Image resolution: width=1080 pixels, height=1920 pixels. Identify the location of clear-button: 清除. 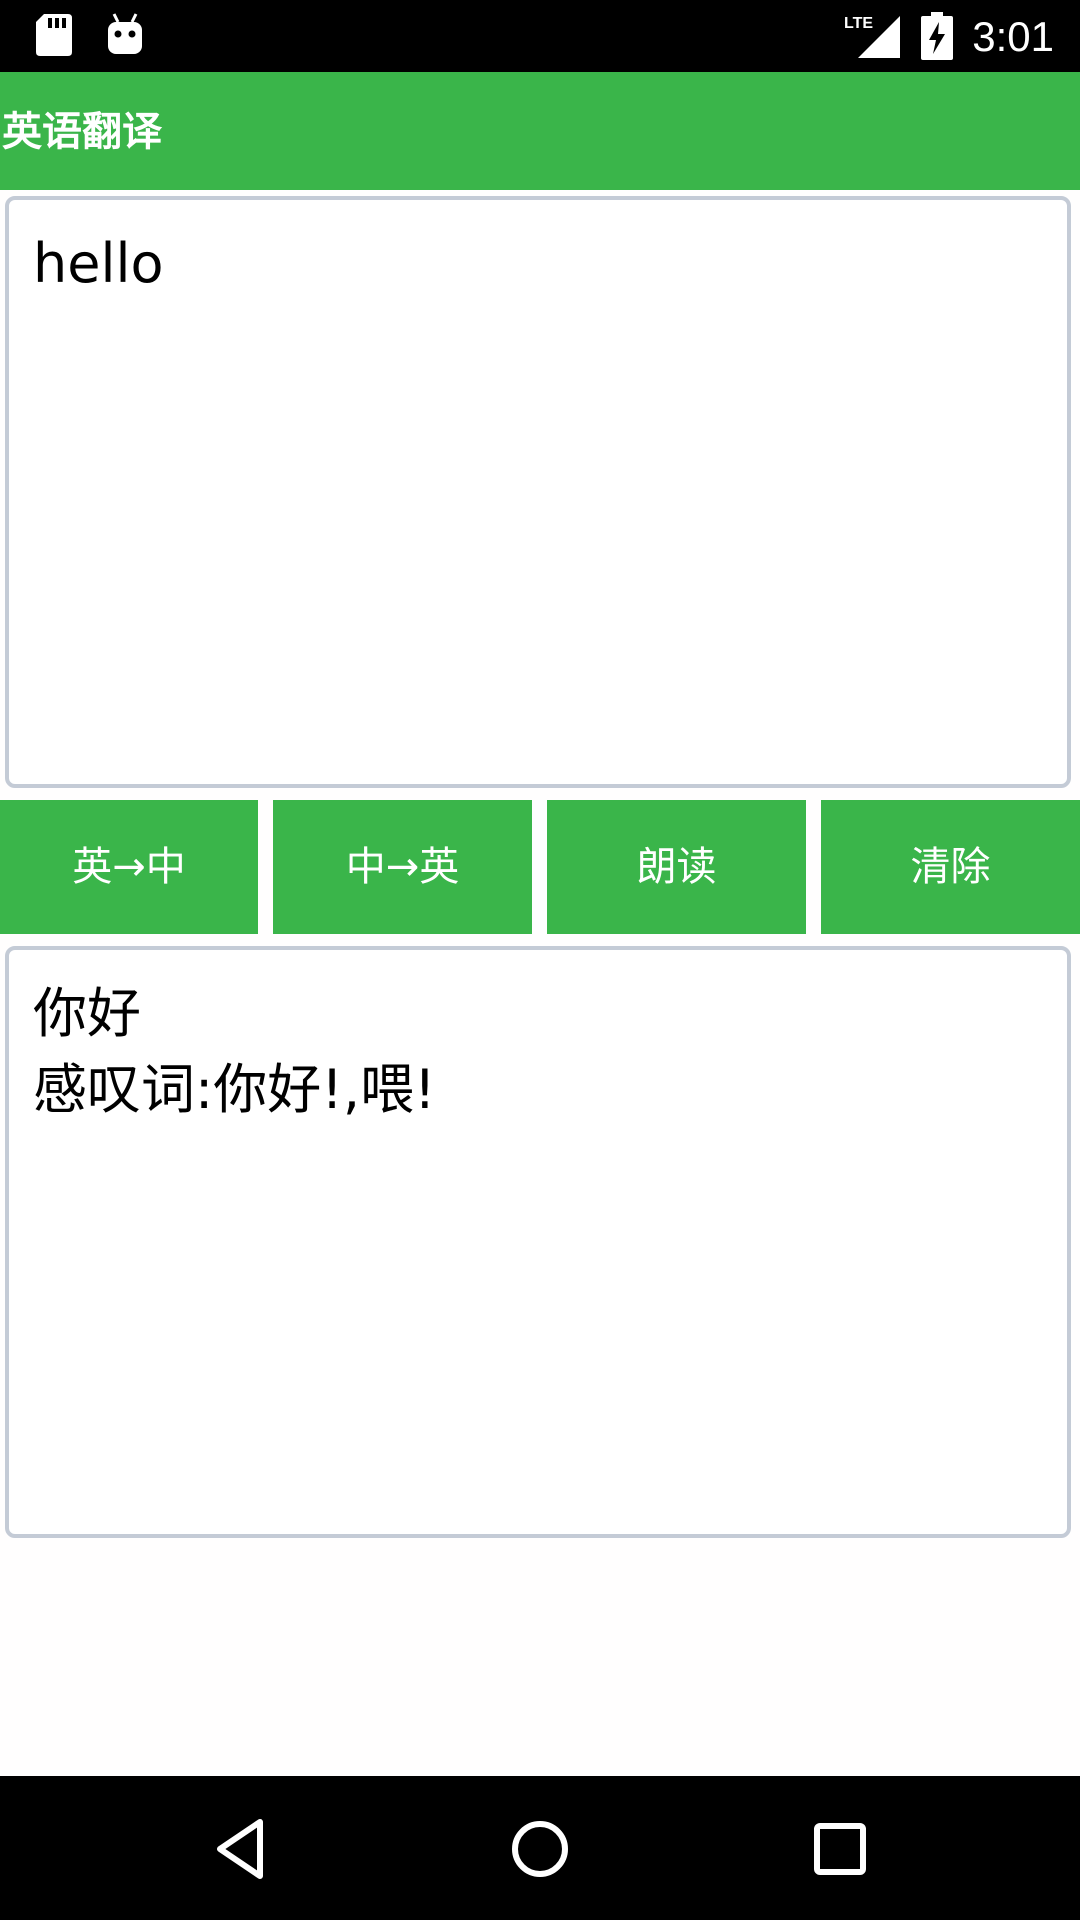
(950, 867).